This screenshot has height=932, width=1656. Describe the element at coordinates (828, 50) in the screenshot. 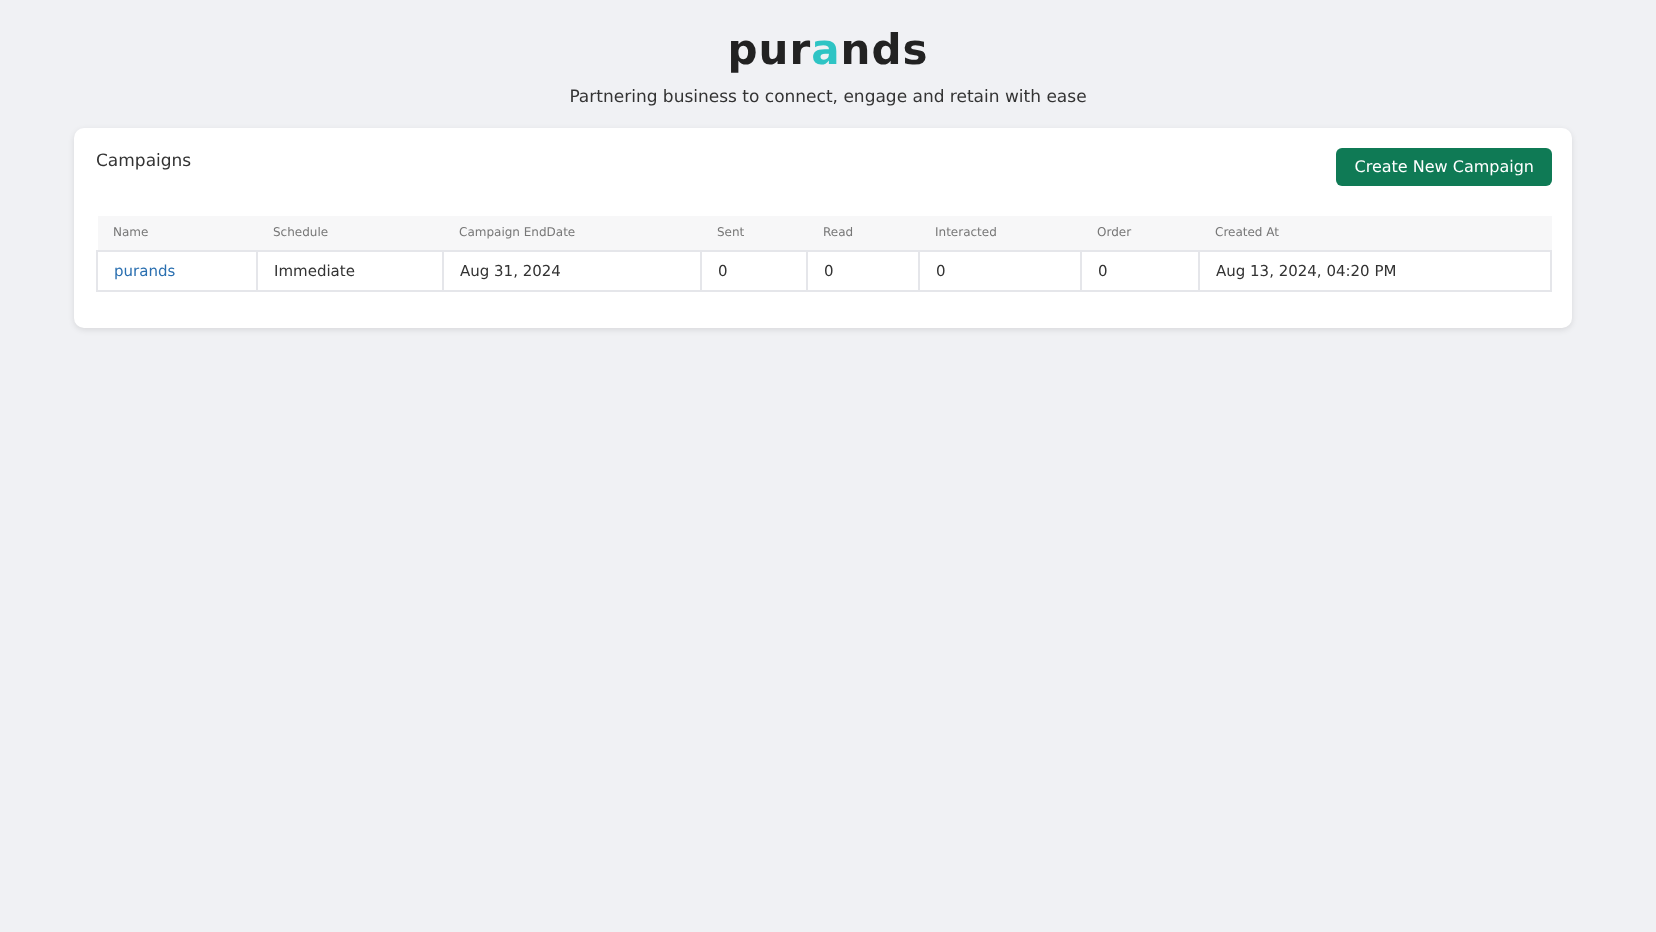

I see `logo: purands` at that location.